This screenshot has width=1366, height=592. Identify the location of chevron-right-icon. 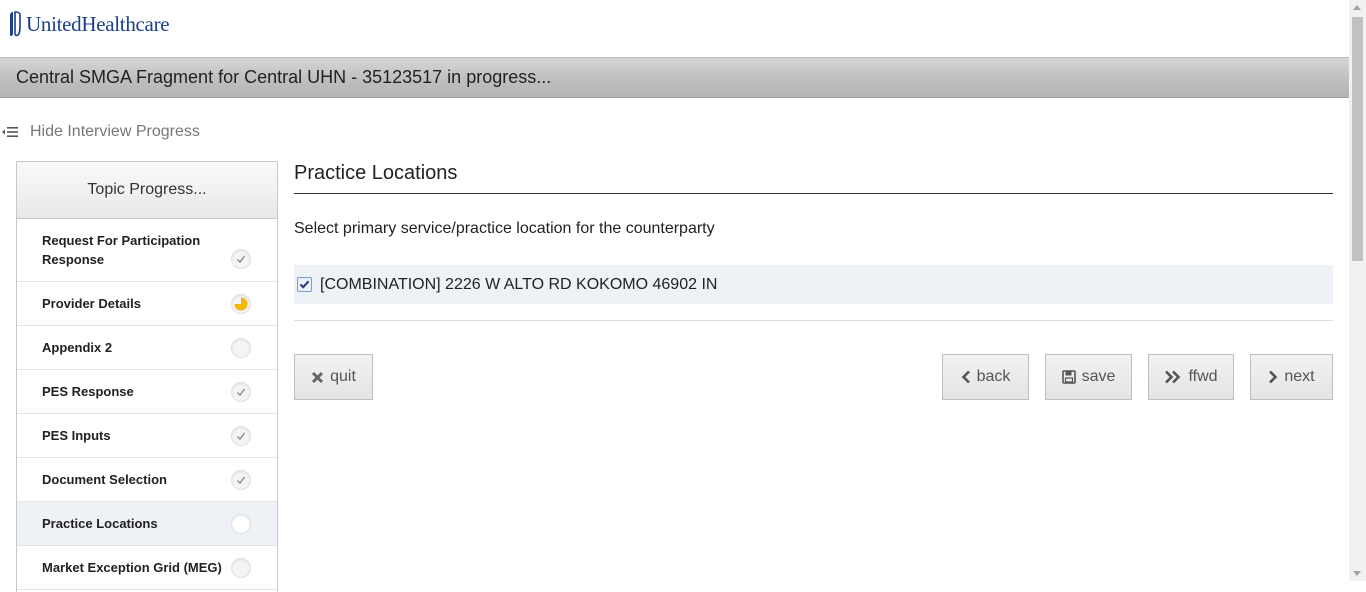
(1273, 377).